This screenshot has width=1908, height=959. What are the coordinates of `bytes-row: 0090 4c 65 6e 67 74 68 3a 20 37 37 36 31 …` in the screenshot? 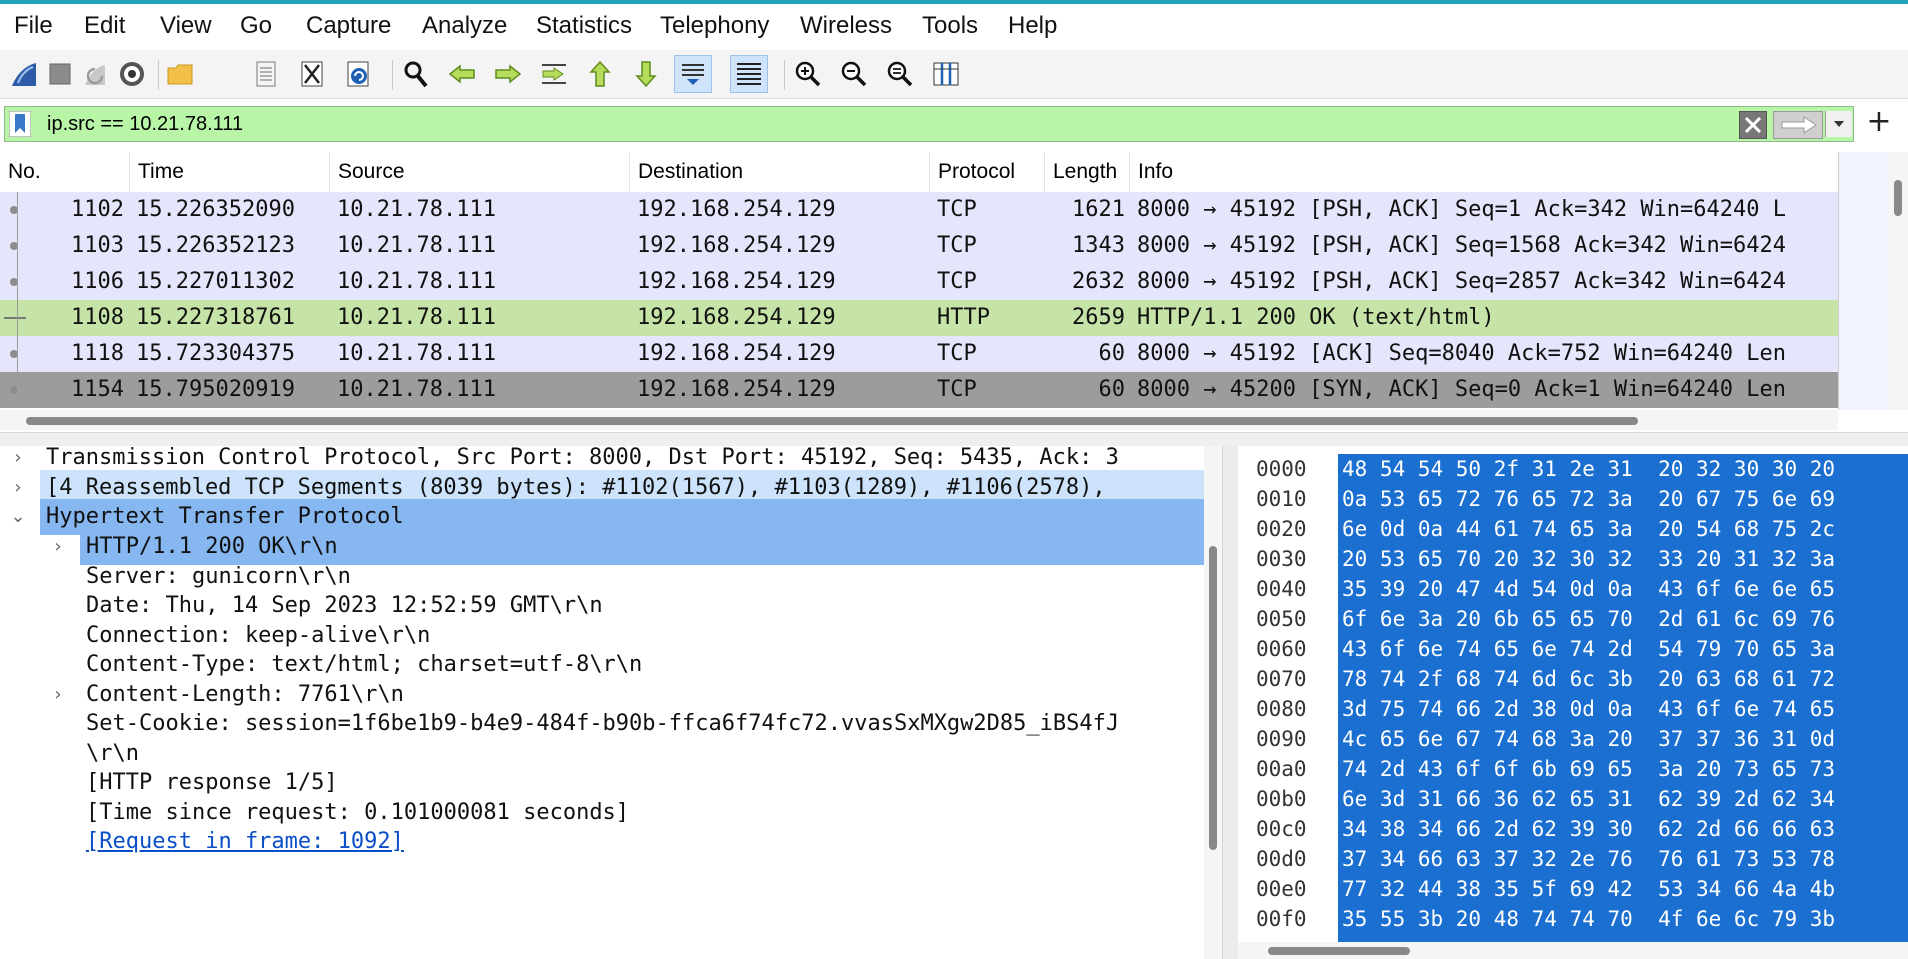 It's located at (1573, 739).